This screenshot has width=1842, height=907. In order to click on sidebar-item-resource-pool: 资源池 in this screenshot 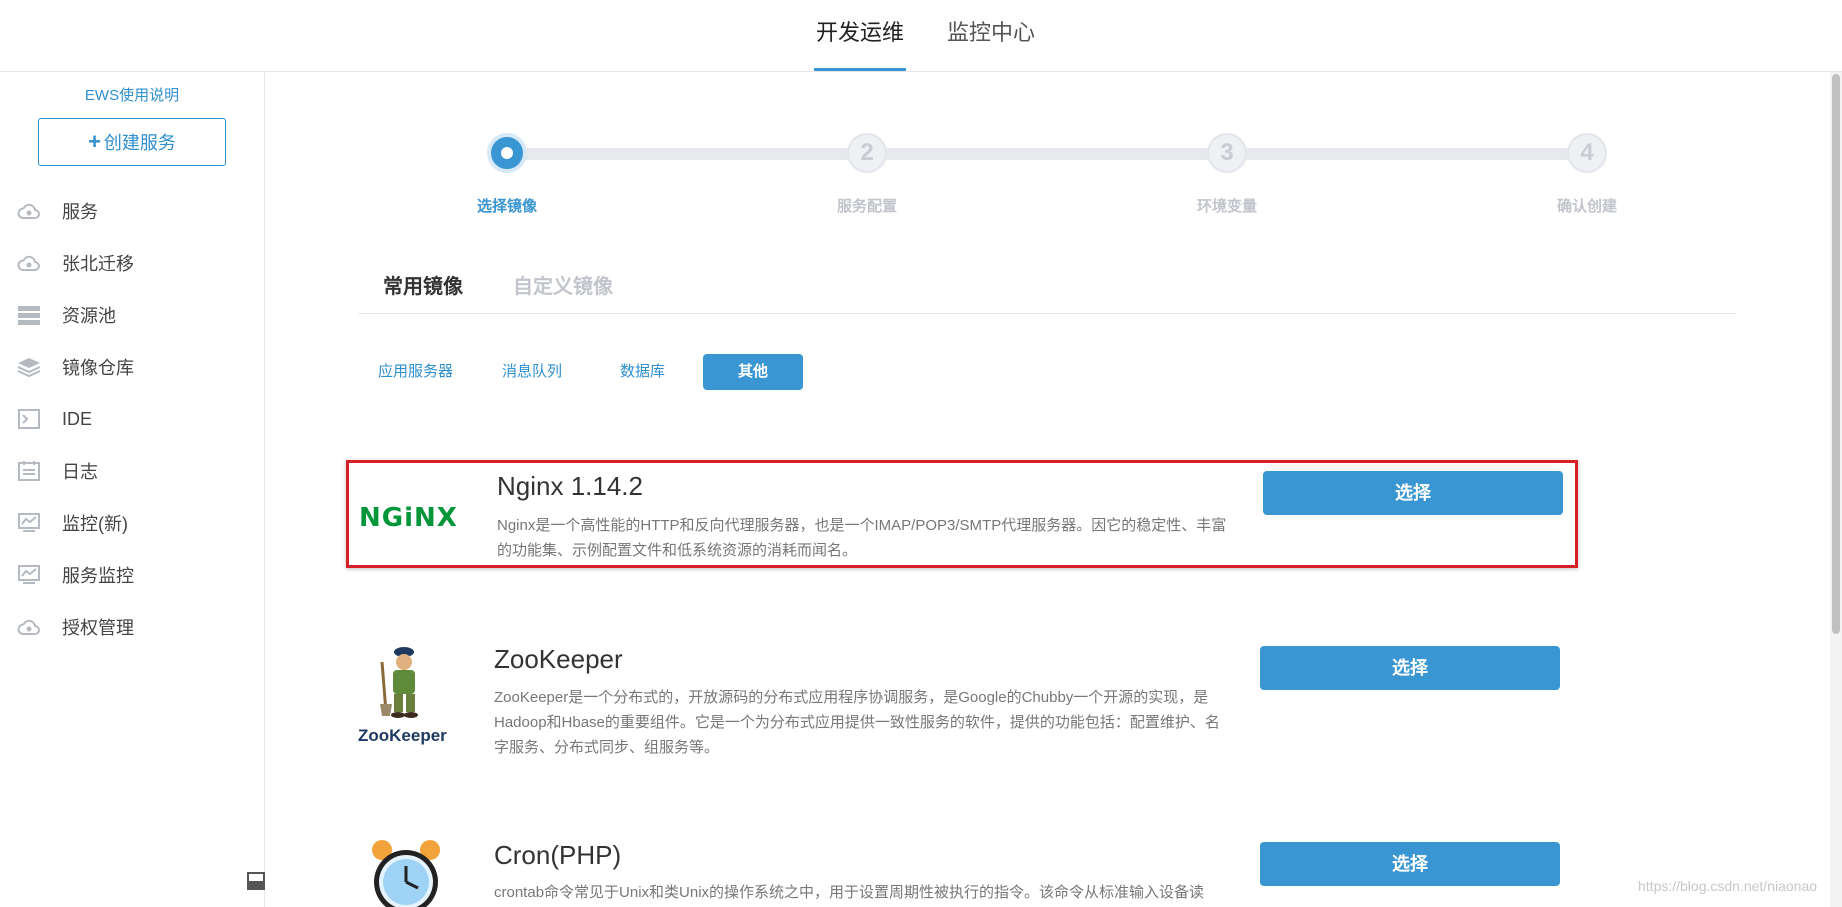, I will do `click(132, 315)`.